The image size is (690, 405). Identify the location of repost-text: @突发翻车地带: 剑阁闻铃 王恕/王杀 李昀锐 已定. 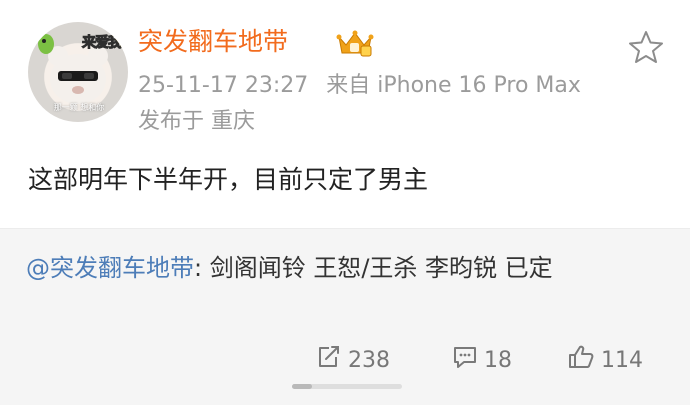
(341, 268).